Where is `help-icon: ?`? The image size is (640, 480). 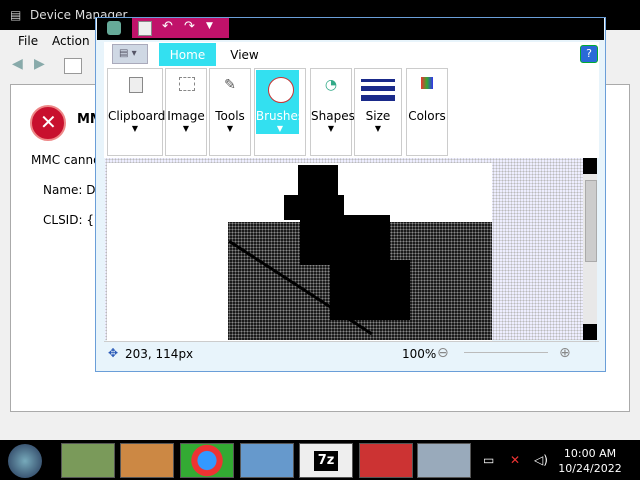 help-icon: ? is located at coordinates (589, 54).